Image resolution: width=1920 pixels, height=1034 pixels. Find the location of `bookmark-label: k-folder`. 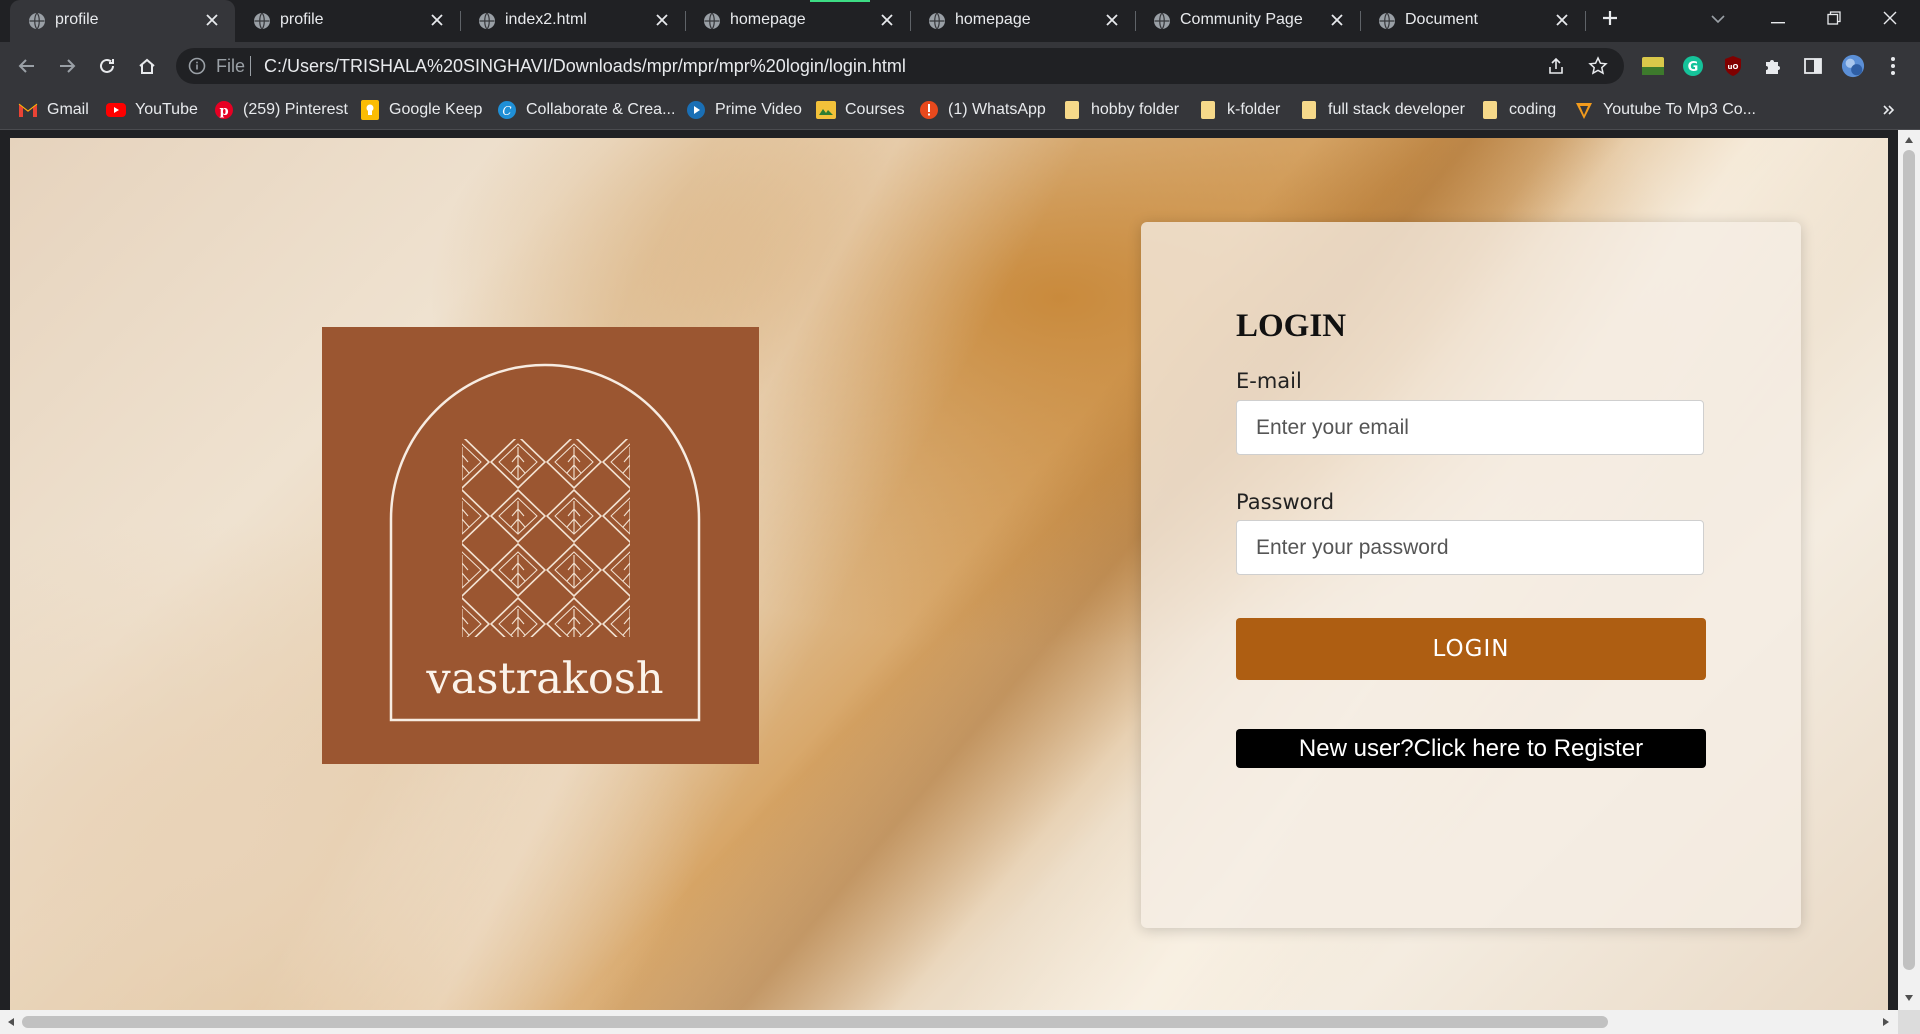

bookmark-label: k-folder is located at coordinates (1254, 109).